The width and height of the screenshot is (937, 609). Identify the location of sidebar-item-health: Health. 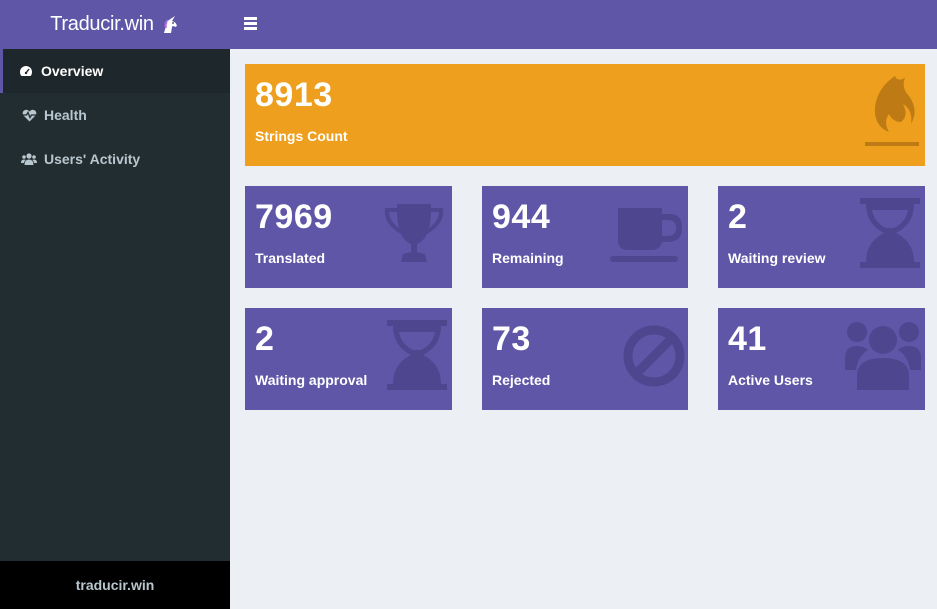
(115, 115).